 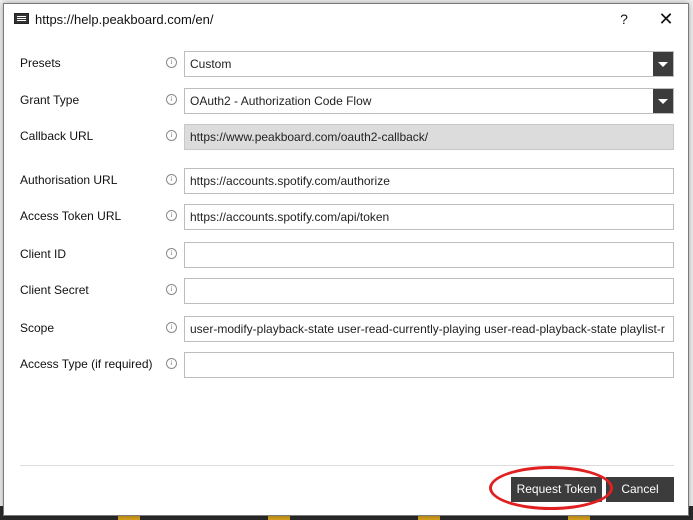 What do you see at coordinates (429, 217) in the screenshot?
I see `access-token-url-field: https://accounts.spotify.com/api/token` at bounding box center [429, 217].